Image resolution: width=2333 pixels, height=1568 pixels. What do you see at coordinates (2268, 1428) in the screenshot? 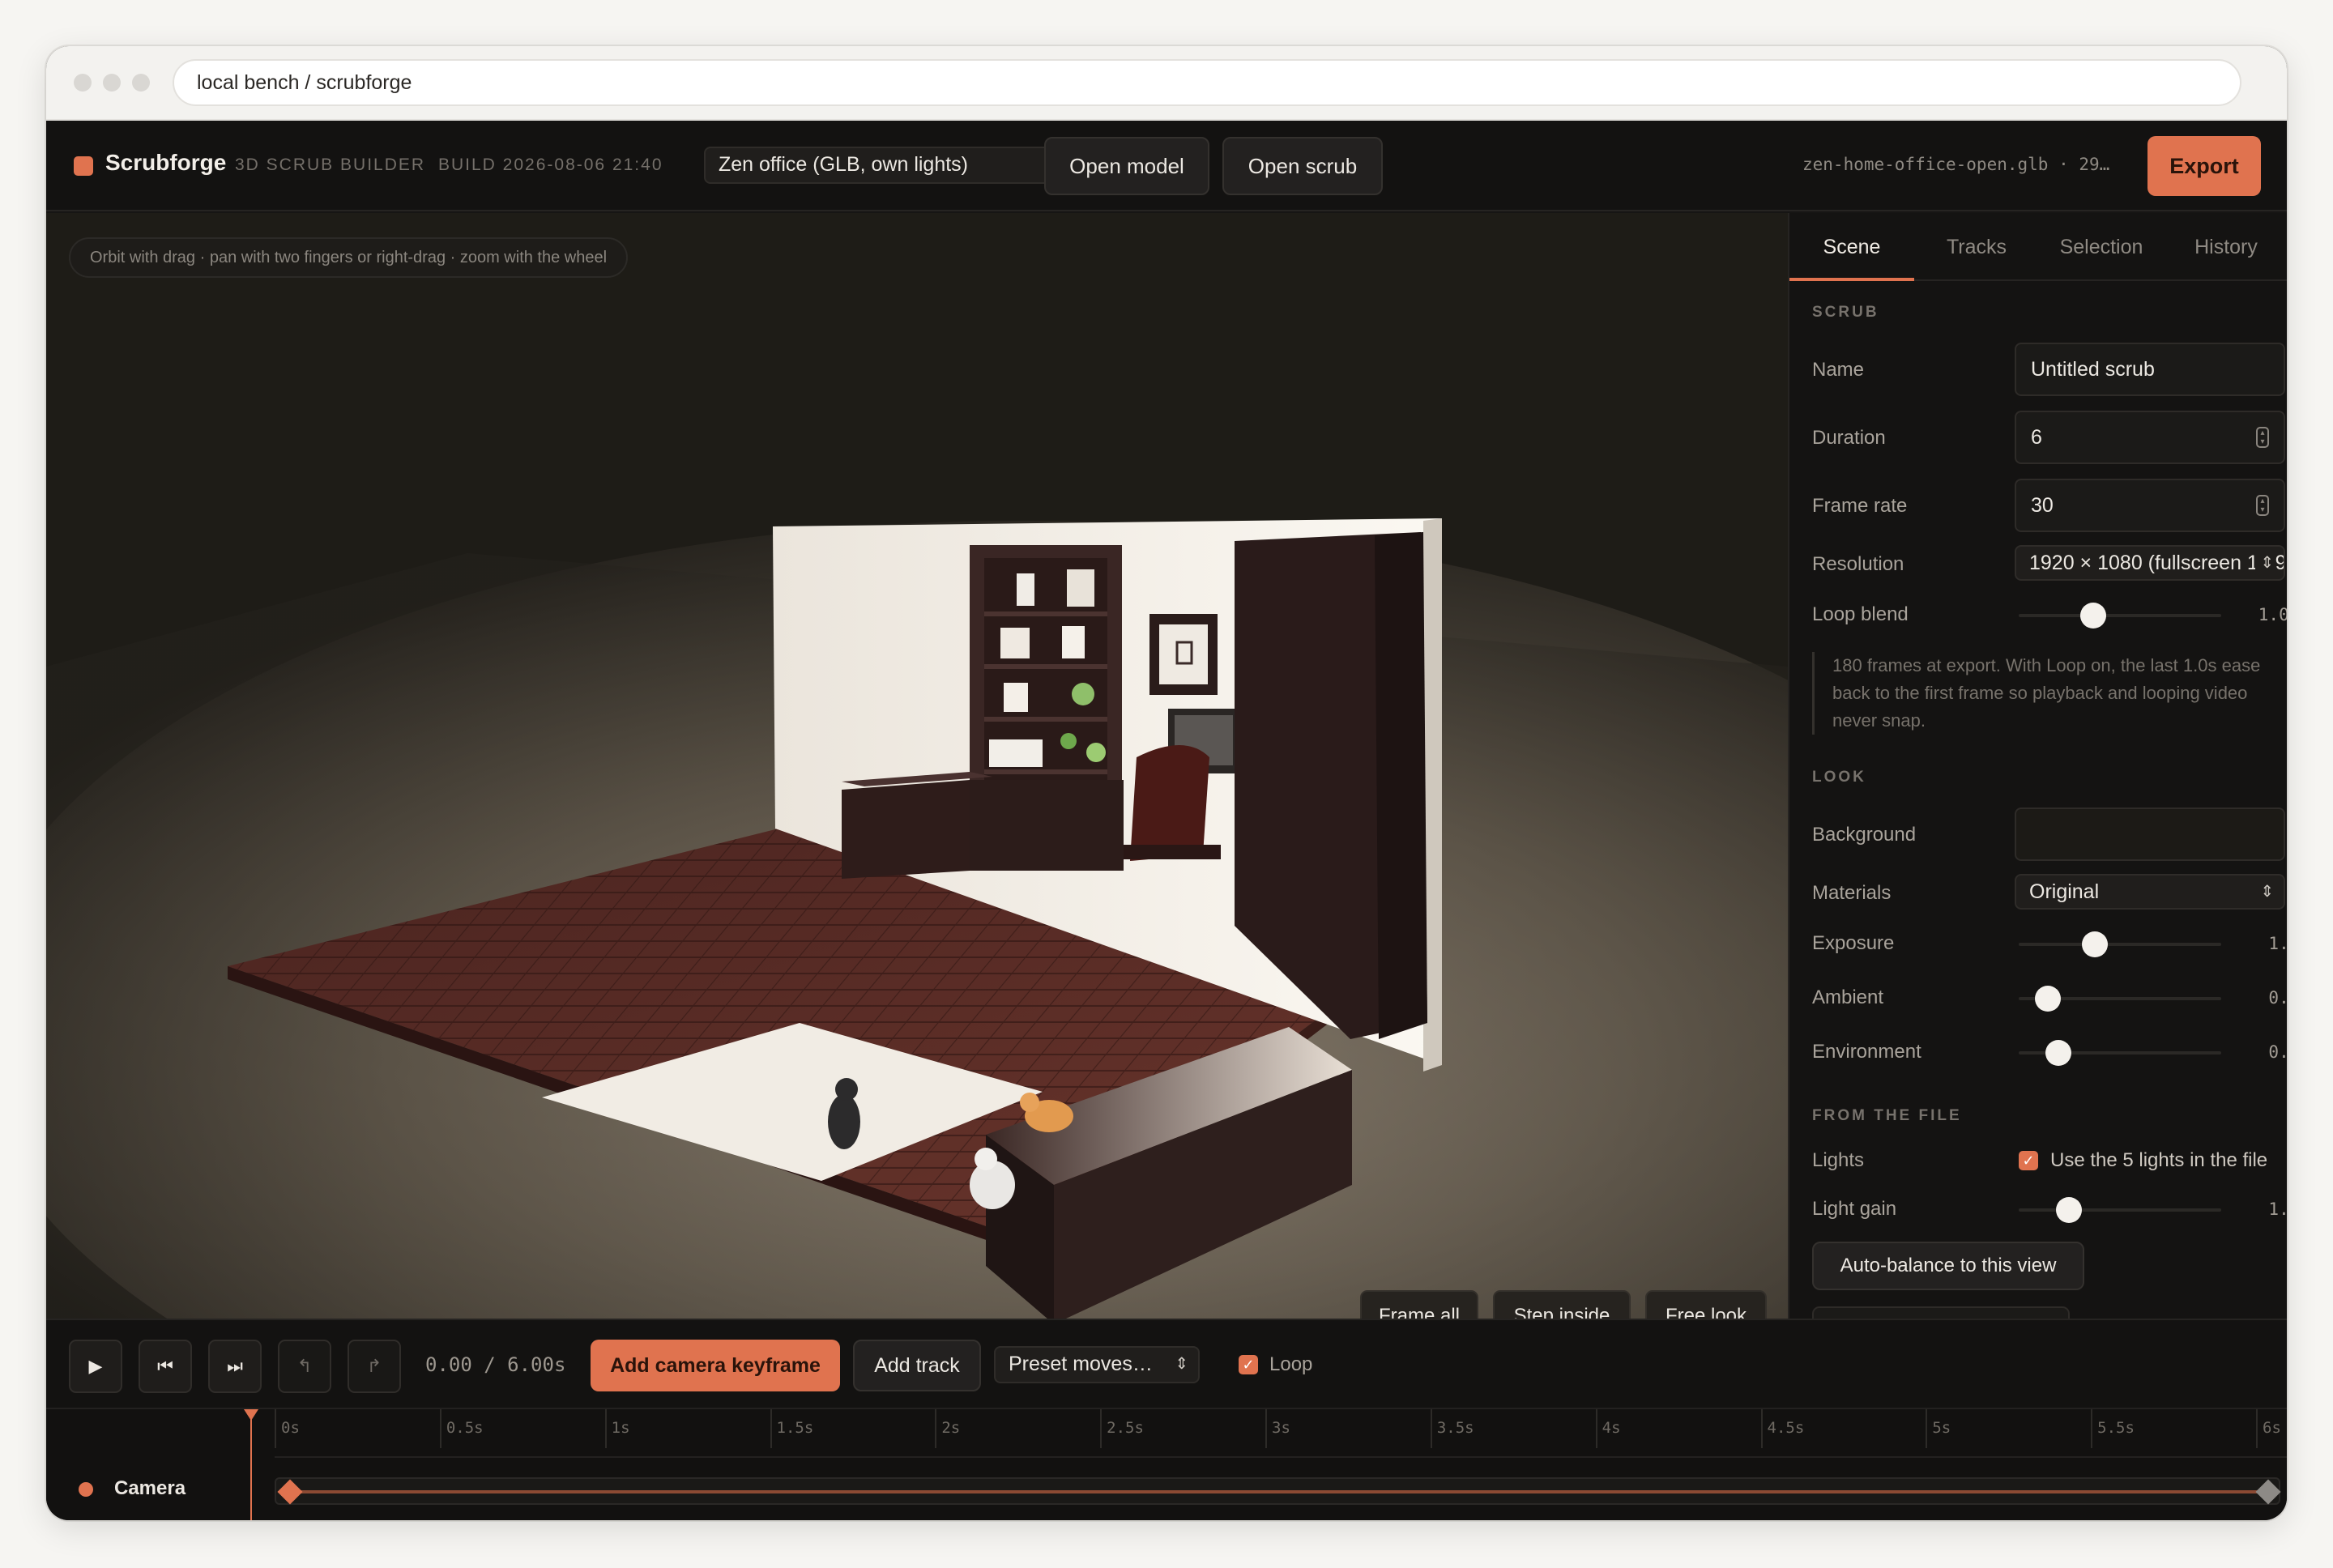
I see `ruler-tick: 6s` at bounding box center [2268, 1428].